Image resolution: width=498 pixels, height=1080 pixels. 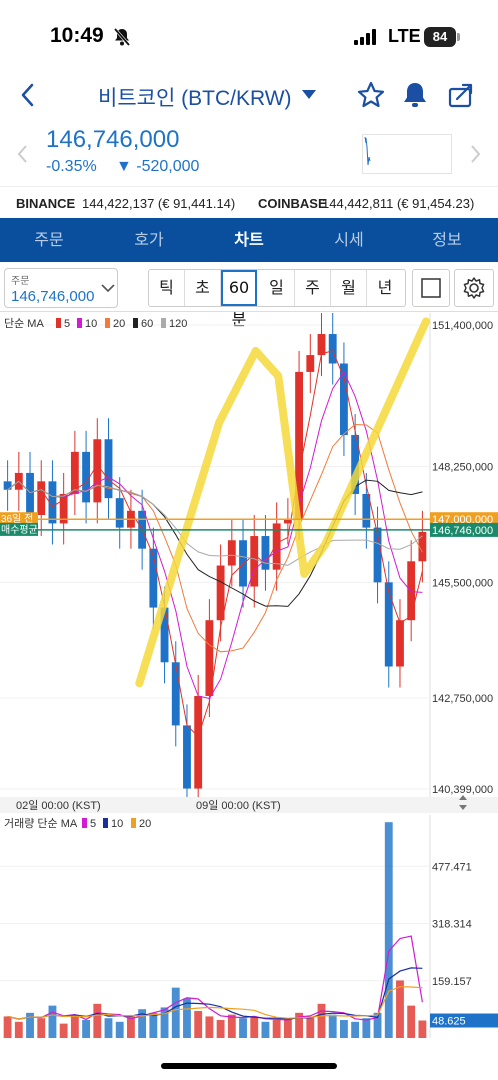 What do you see at coordinates (249, 36) in the screenshot?
I see `status-bar: 10:49 LTE 84` at bounding box center [249, 36].